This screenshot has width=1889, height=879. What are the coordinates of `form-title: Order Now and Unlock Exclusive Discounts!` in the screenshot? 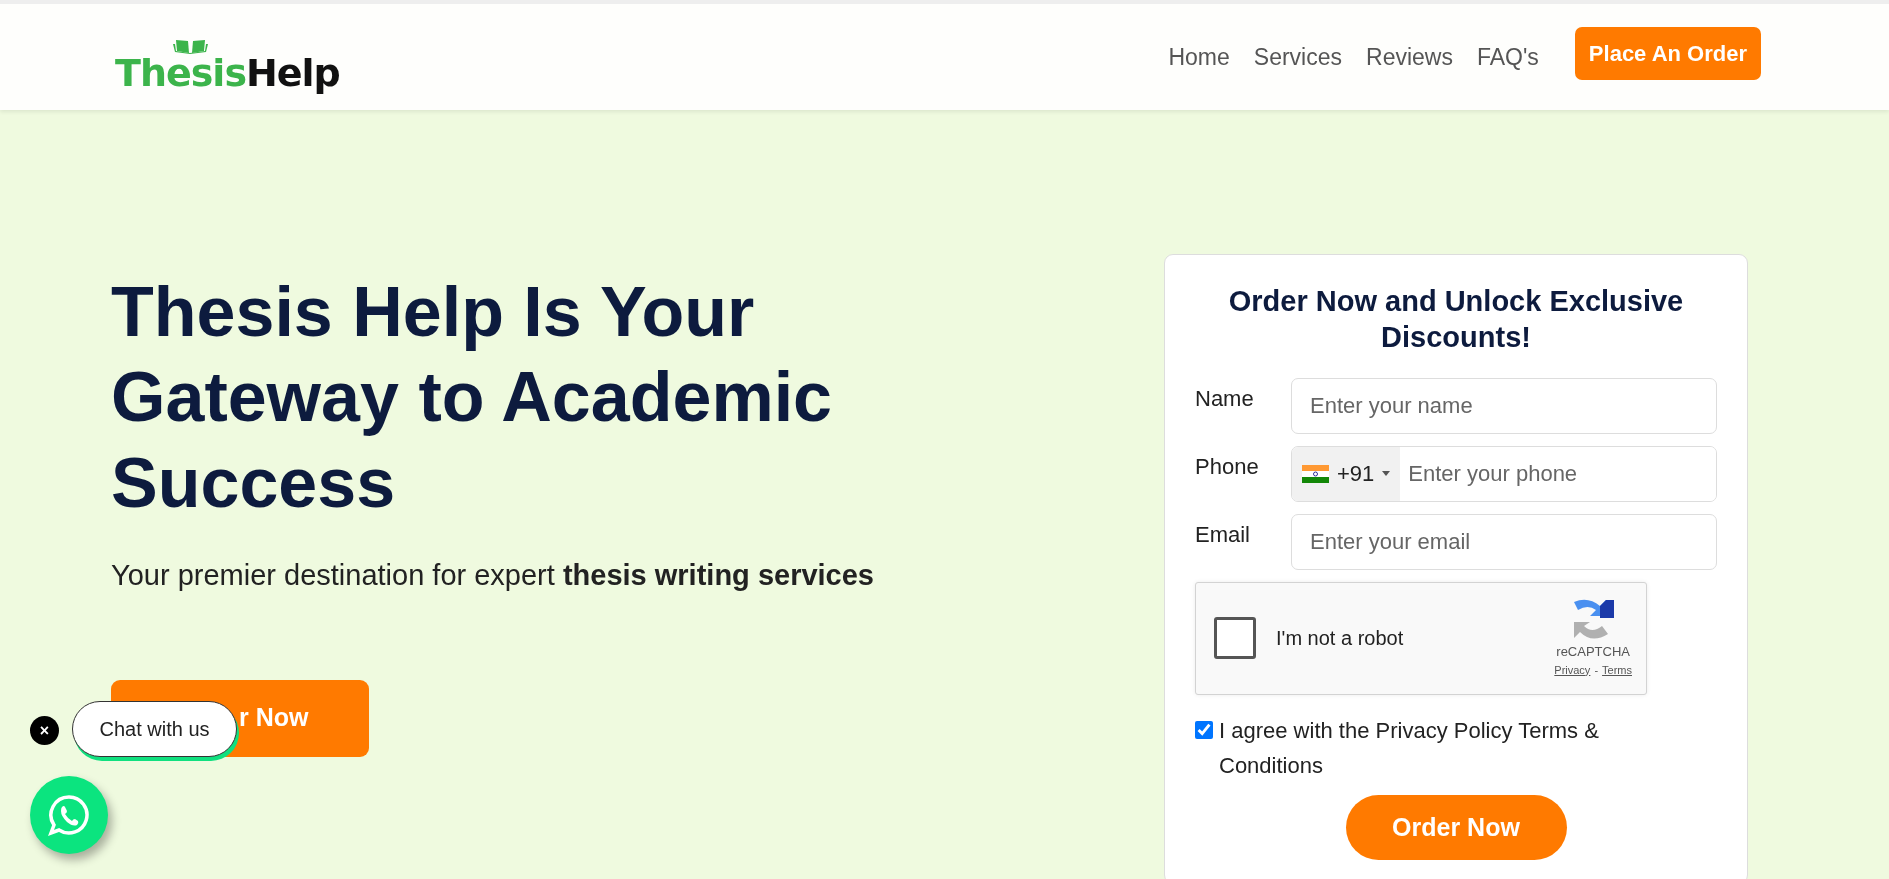 It's located at (1456, 320).